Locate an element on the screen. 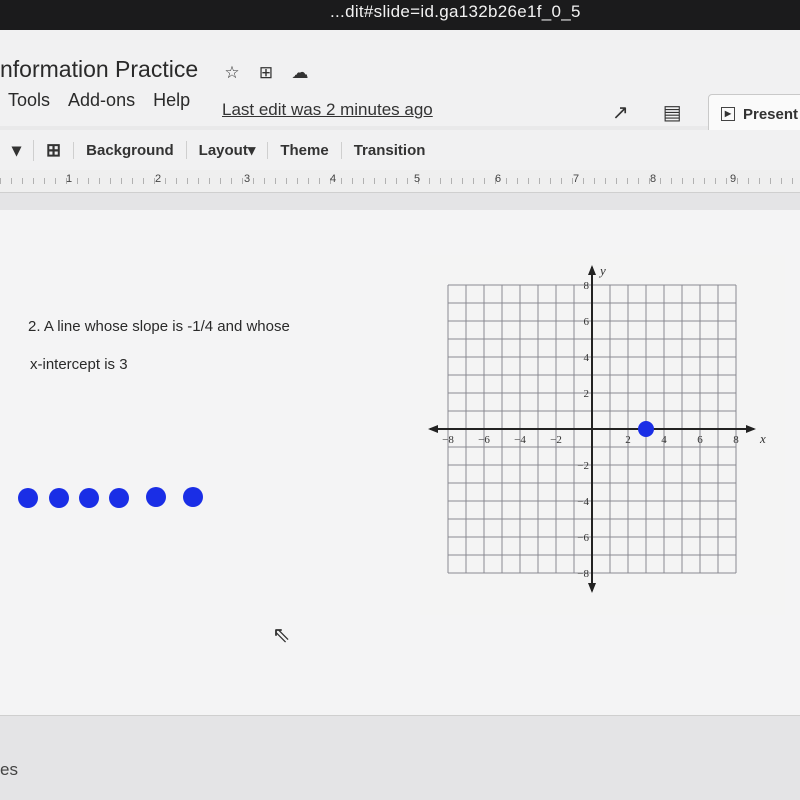  ruler-ticks is located at coordinates (400, 181).